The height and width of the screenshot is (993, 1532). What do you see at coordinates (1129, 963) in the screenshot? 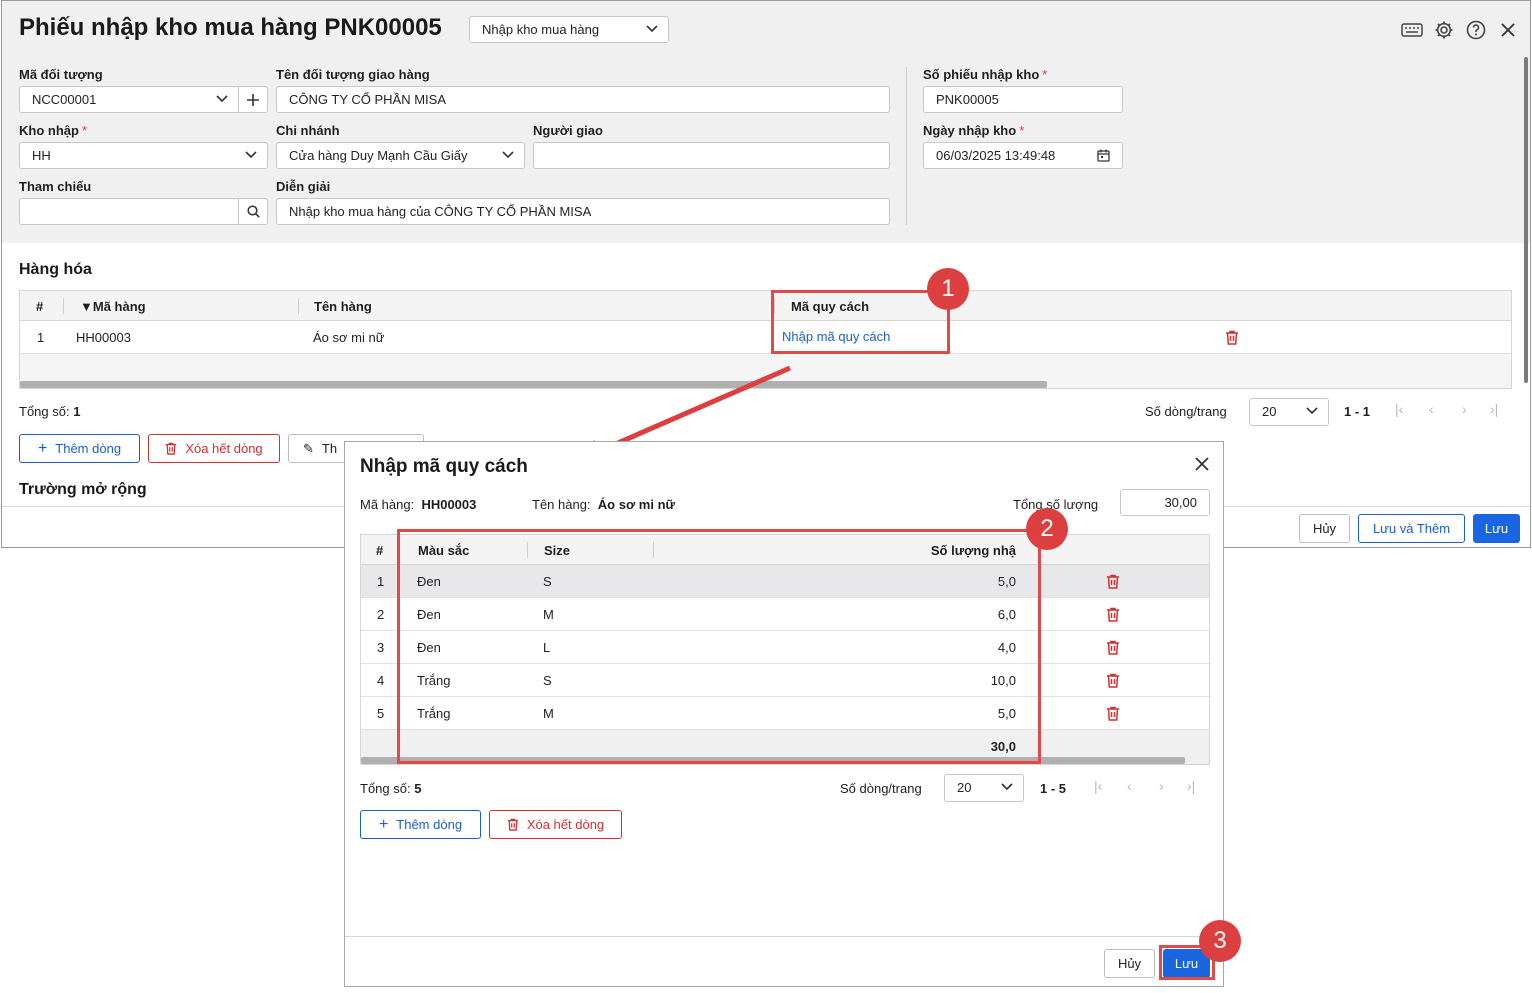
I see `dialog-cancel-button: Hủy` at bounding box center [1129, 963].